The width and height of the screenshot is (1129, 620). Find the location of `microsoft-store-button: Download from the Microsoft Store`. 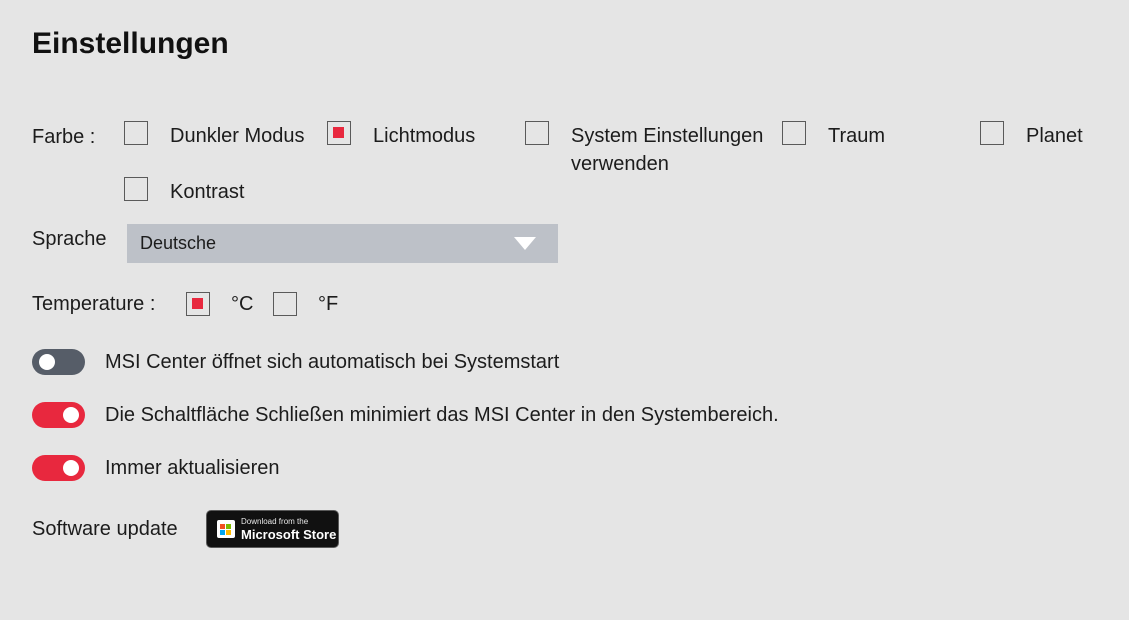

microsoft-store-button: Download from the Microsoft Store is located at coordinates (272, 529).